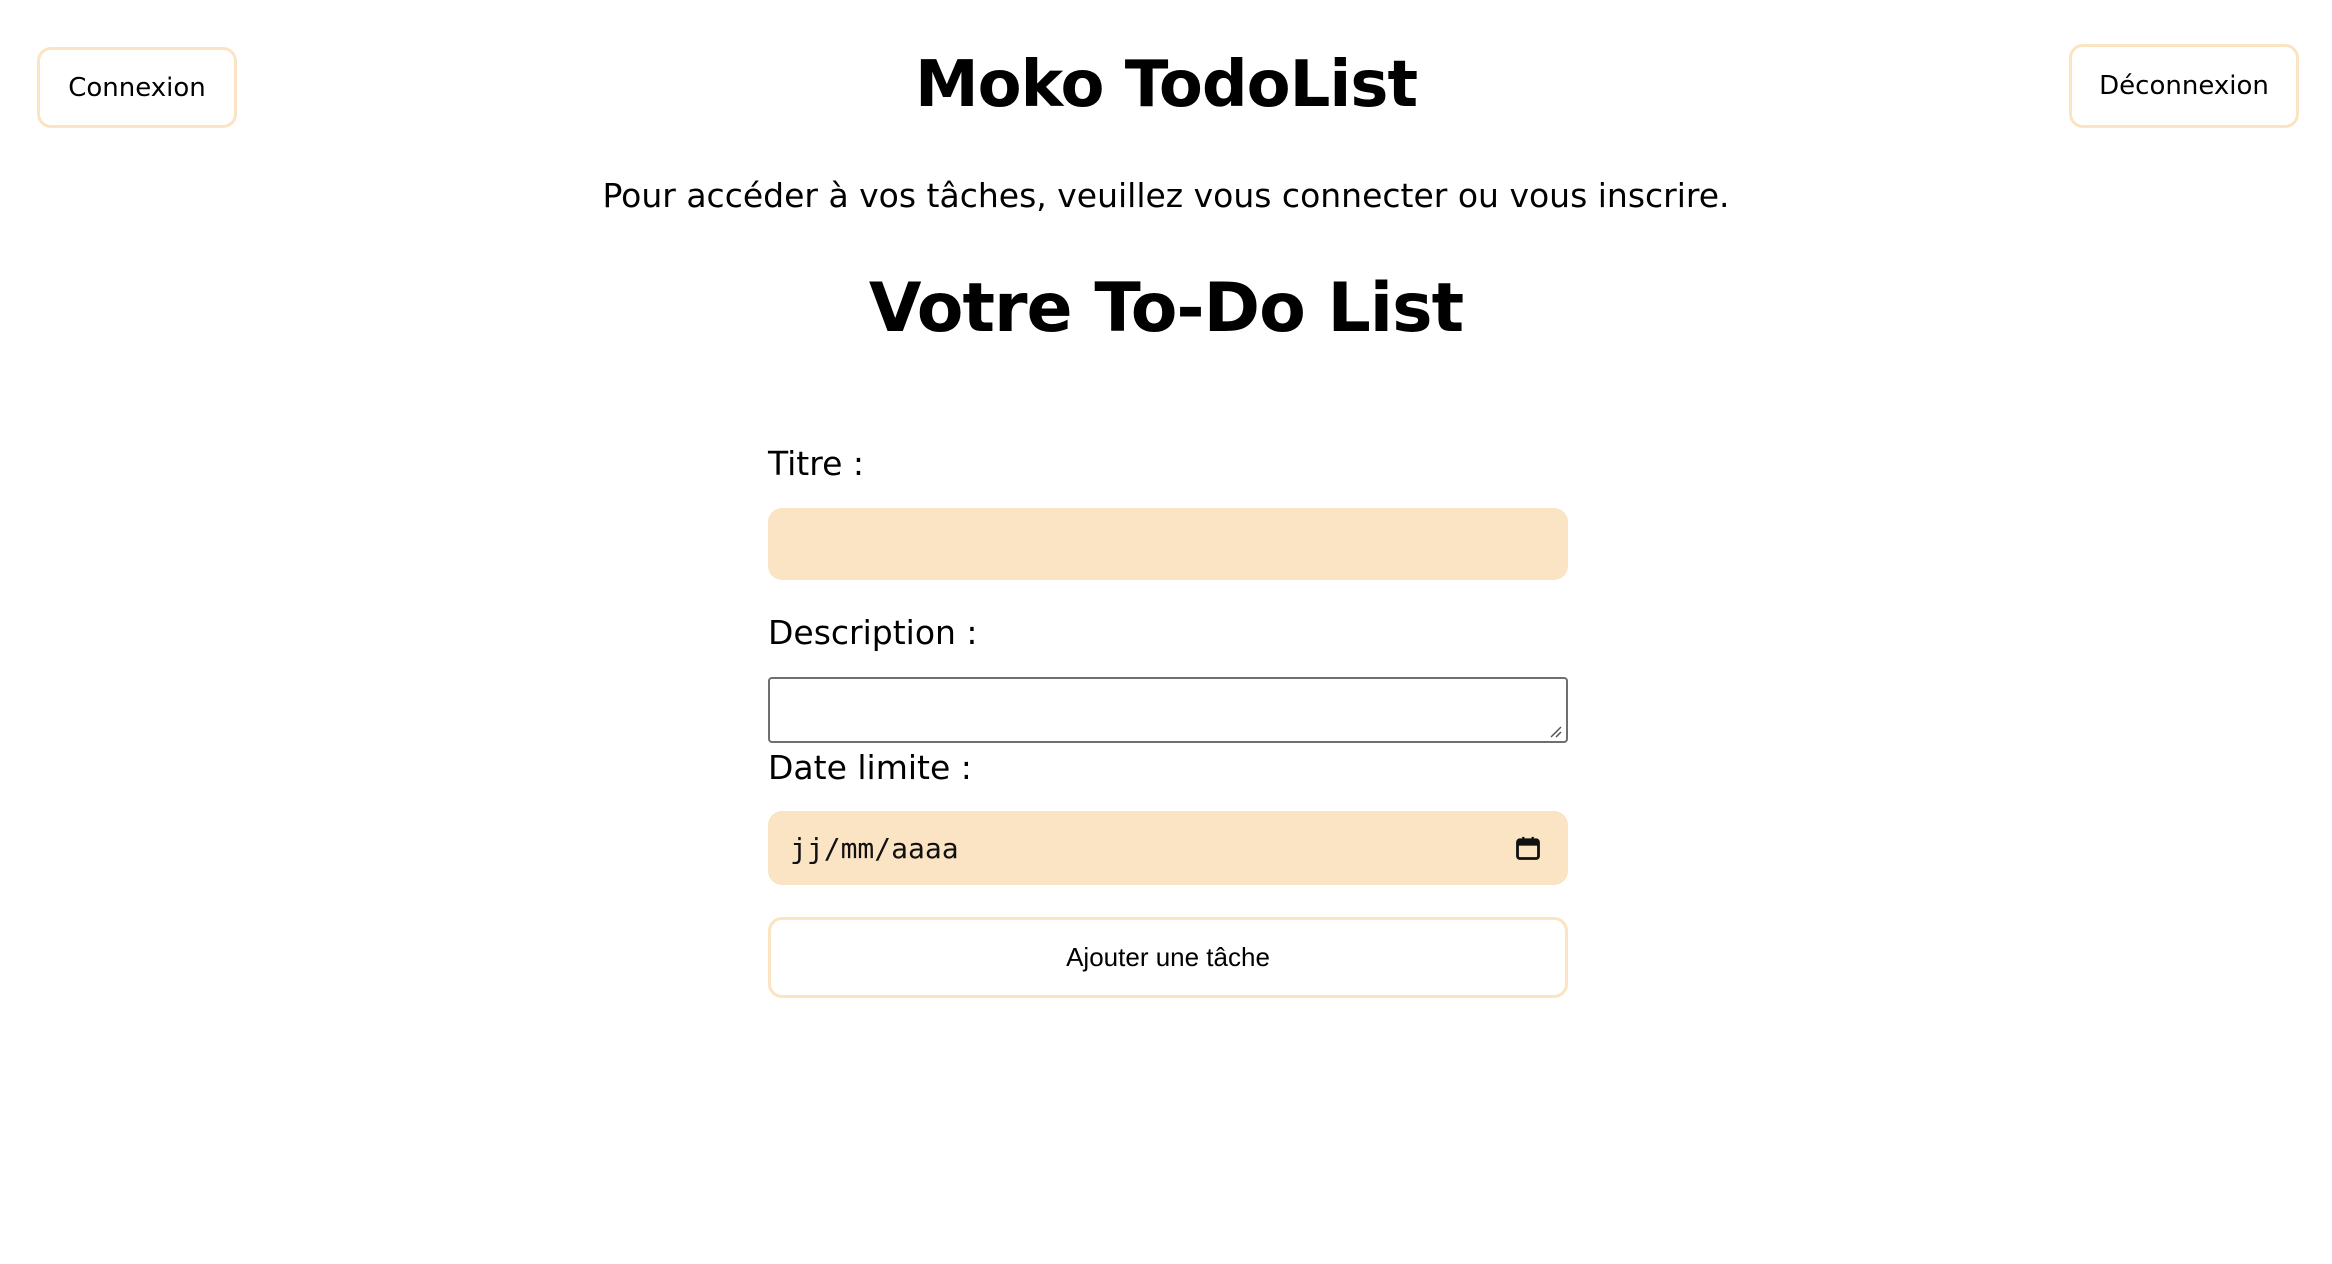  Describe the element at coordinates (1166, 85) in the screenshot. I see `app-title: Moko TodoList` at that location.